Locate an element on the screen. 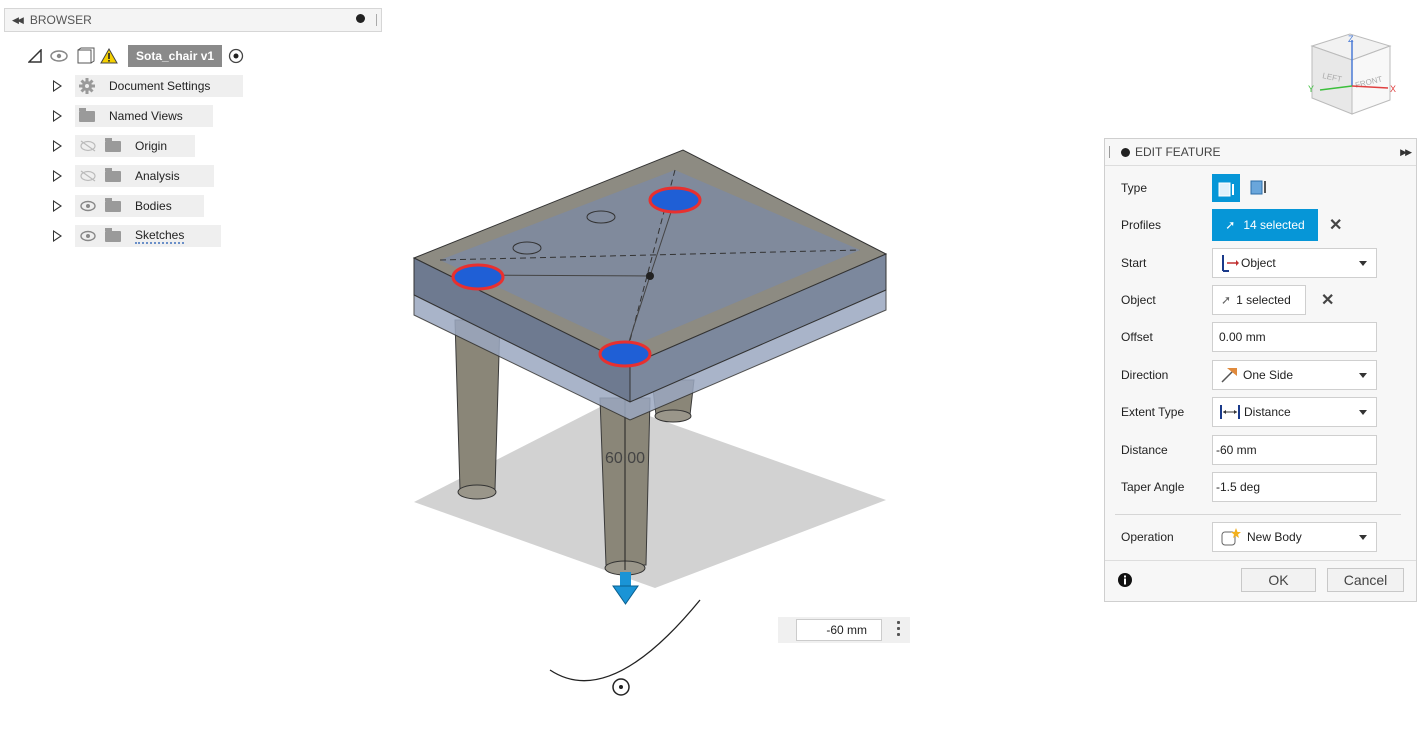 The height and width of the screenshot is (731, 1420). more-options-icon is located at coordinates (898, 630).